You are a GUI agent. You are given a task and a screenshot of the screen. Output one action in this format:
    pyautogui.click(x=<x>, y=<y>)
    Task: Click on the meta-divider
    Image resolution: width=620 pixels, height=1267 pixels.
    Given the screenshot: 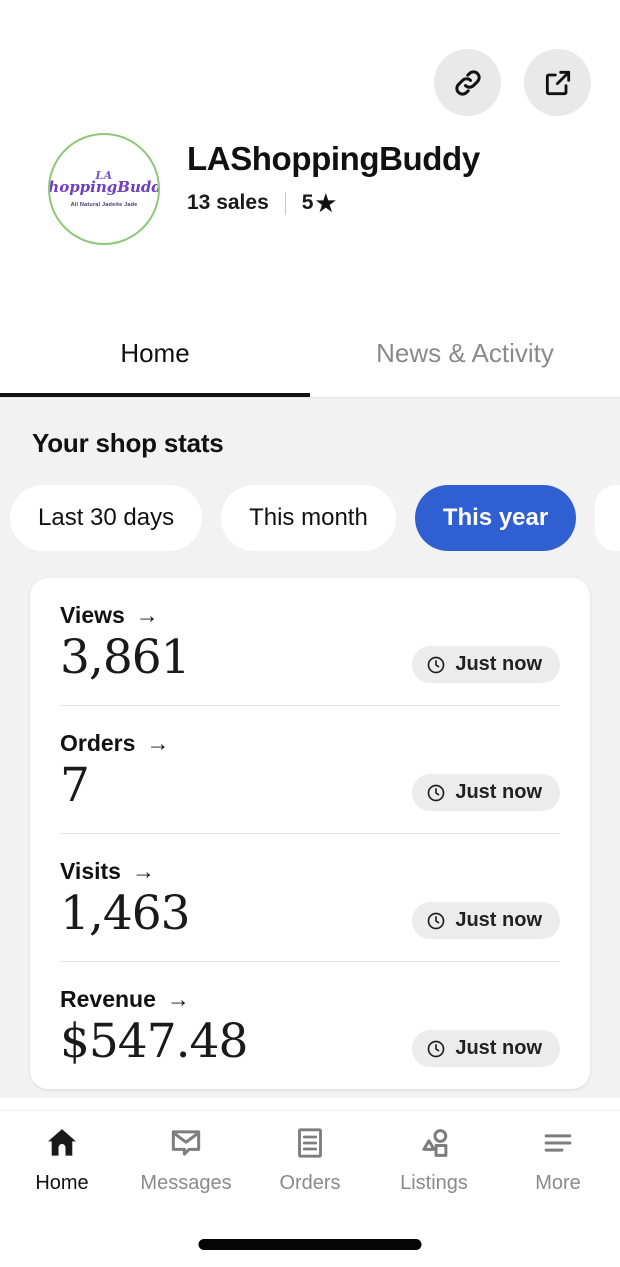 What is the action you would take?
    pyautogui.click(x=285, y=203)
    